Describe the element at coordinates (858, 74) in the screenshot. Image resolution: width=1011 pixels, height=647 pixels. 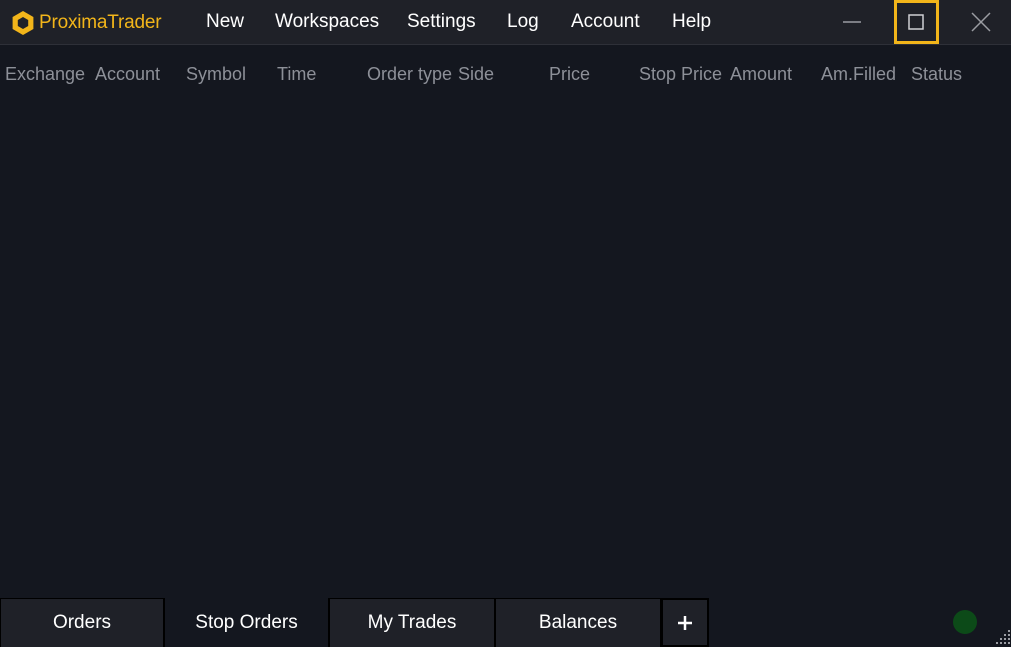
I see `column-header-amount-filled: Am.Filled` at that location.